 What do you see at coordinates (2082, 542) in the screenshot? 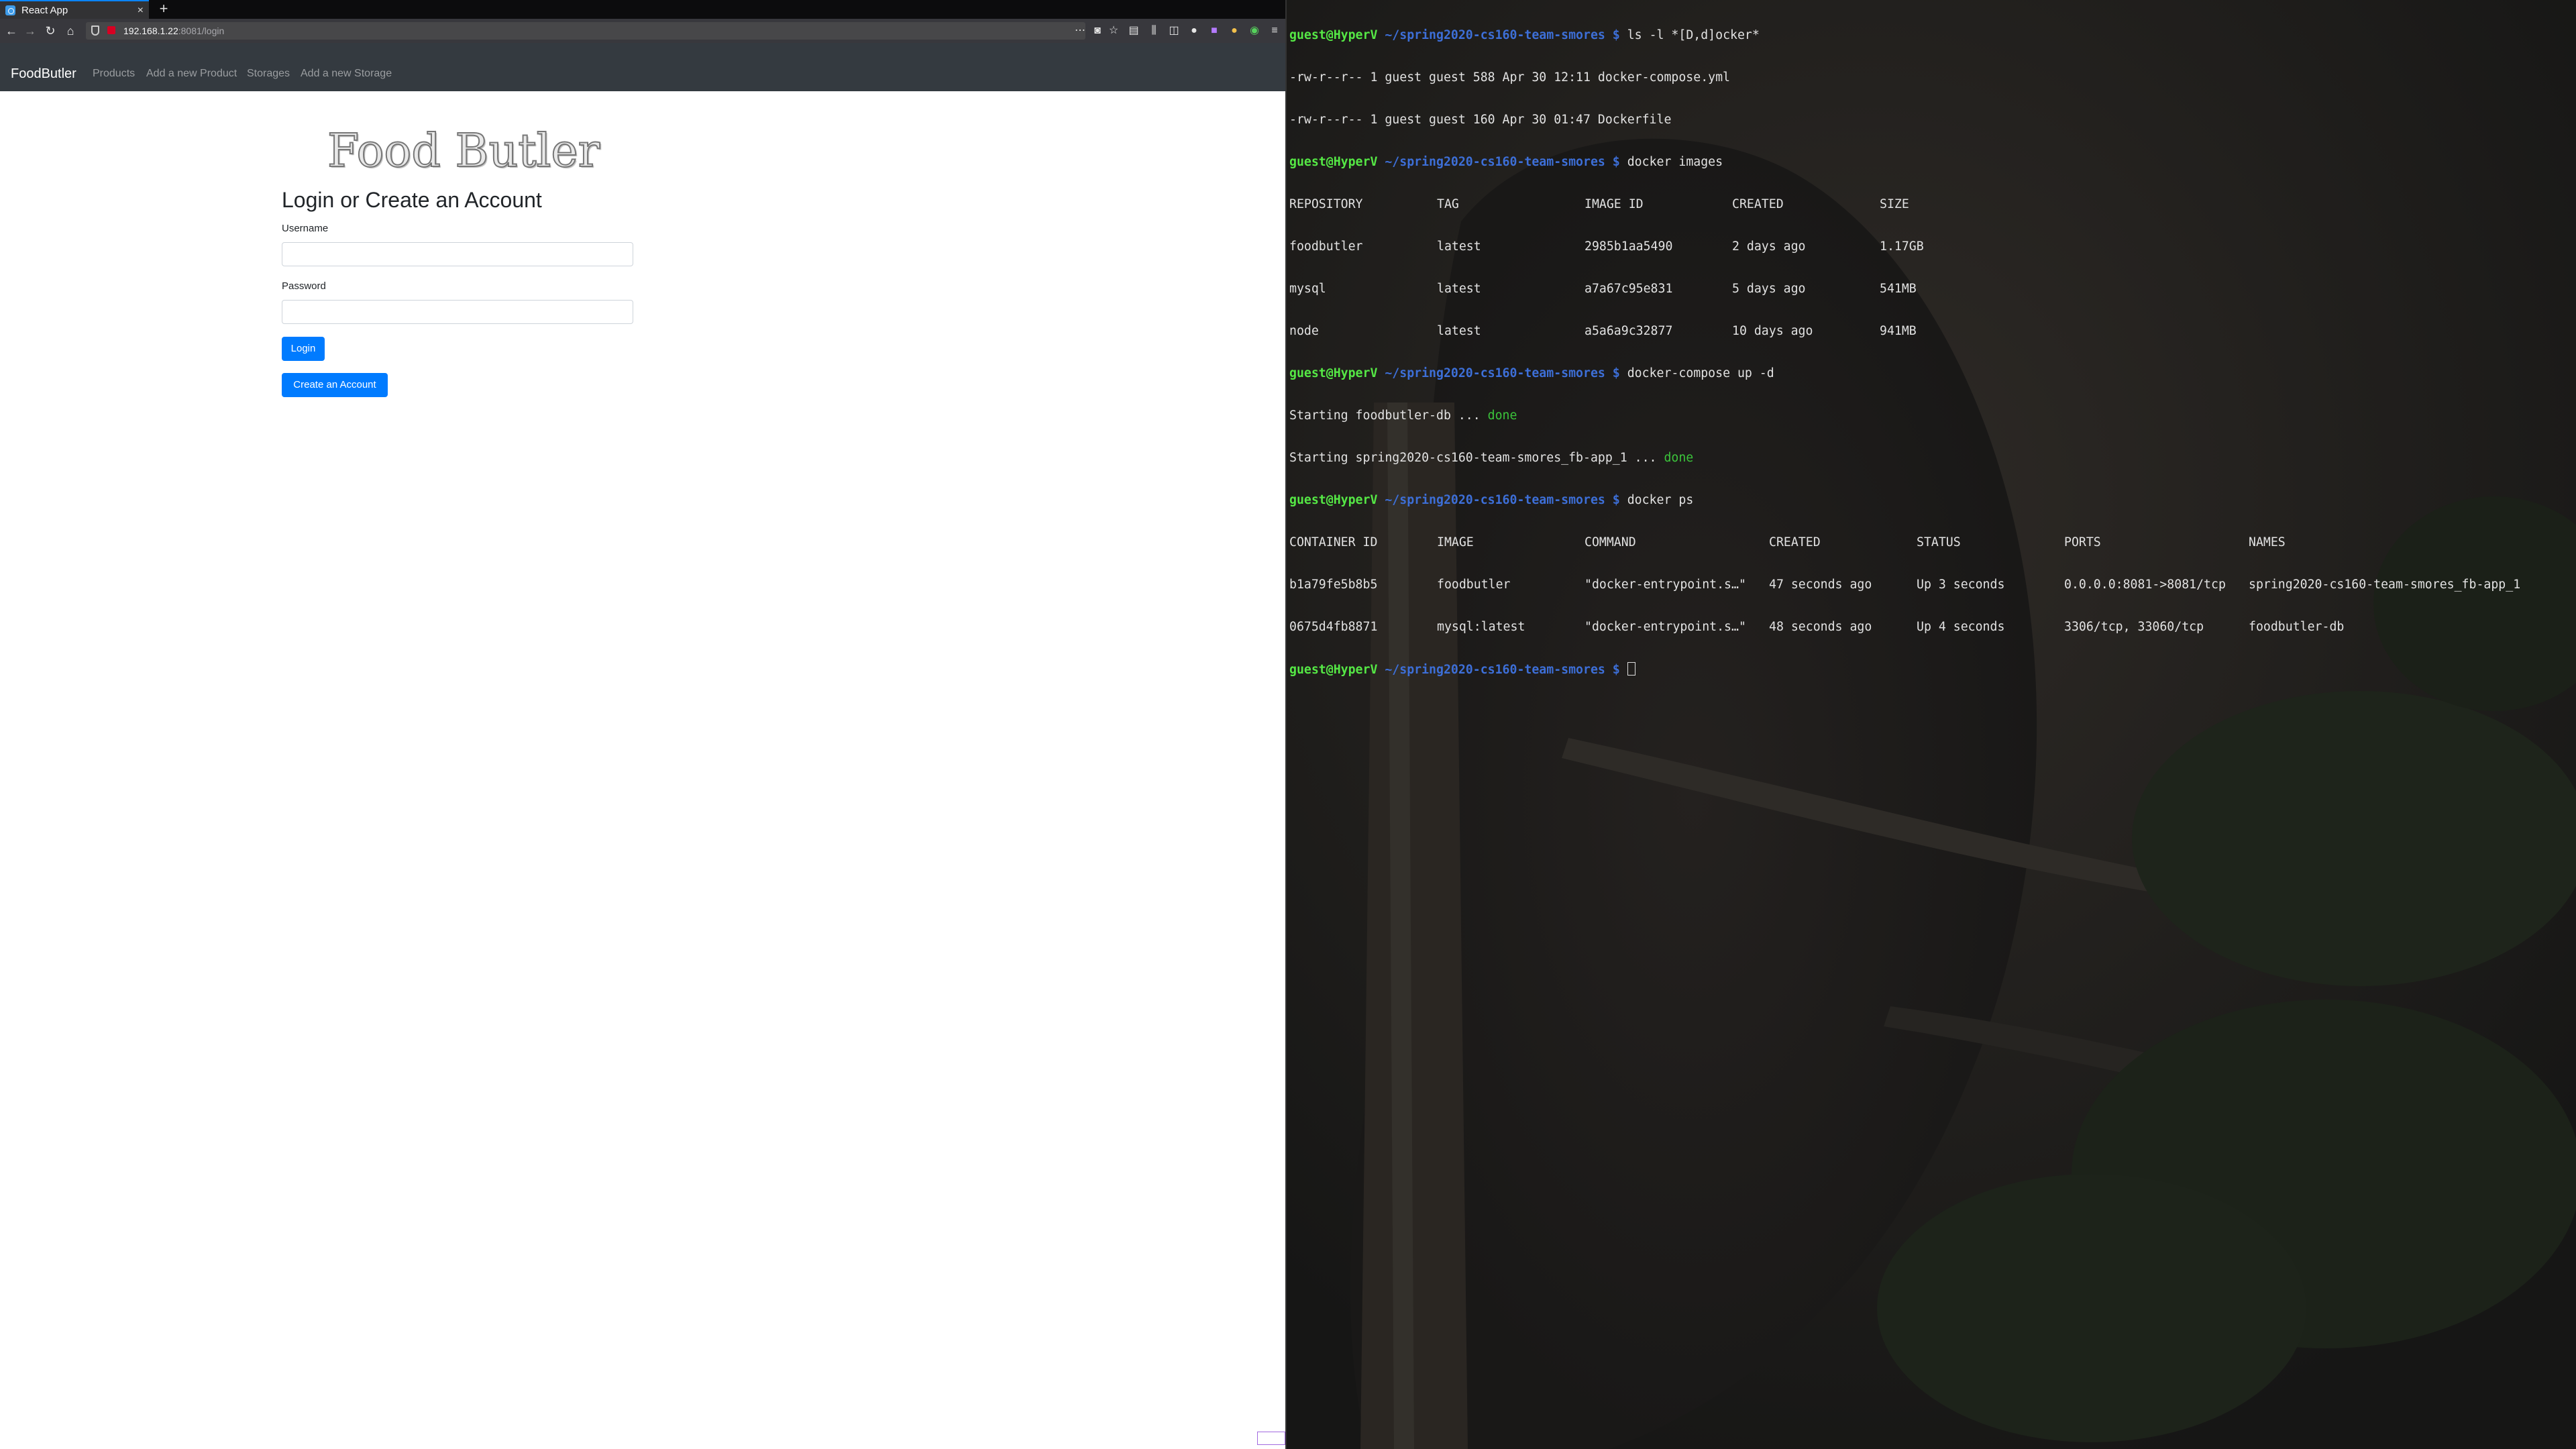
I see `ps-header-cell: PORTS` at bounding box center [2082, 542].